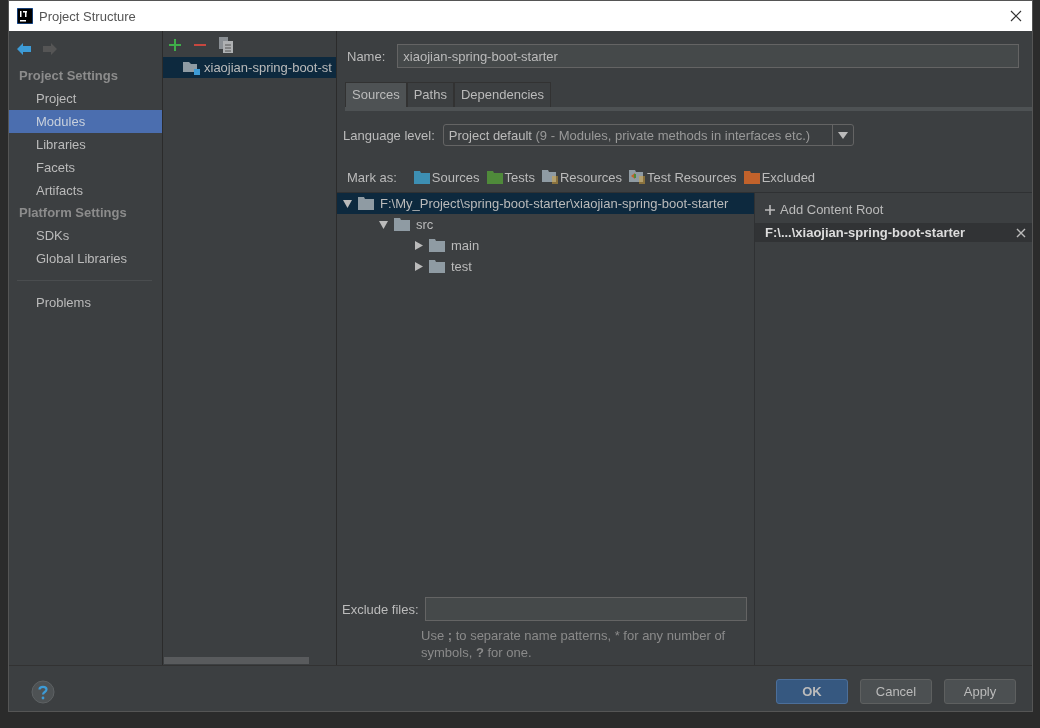 The width and height of the screenshot is (1040, 728). I want to click on copy-icon, so click(226, 45).